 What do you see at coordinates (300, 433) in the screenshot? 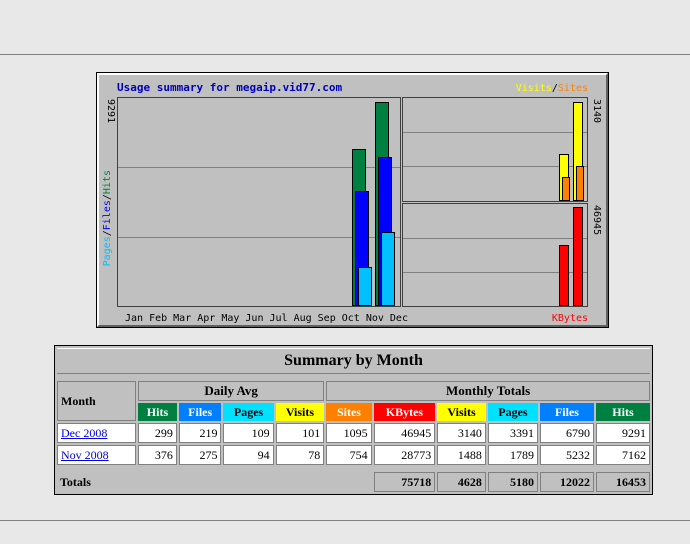
I see `avg-visits-cell: 101` at bounding box center [300, 433].